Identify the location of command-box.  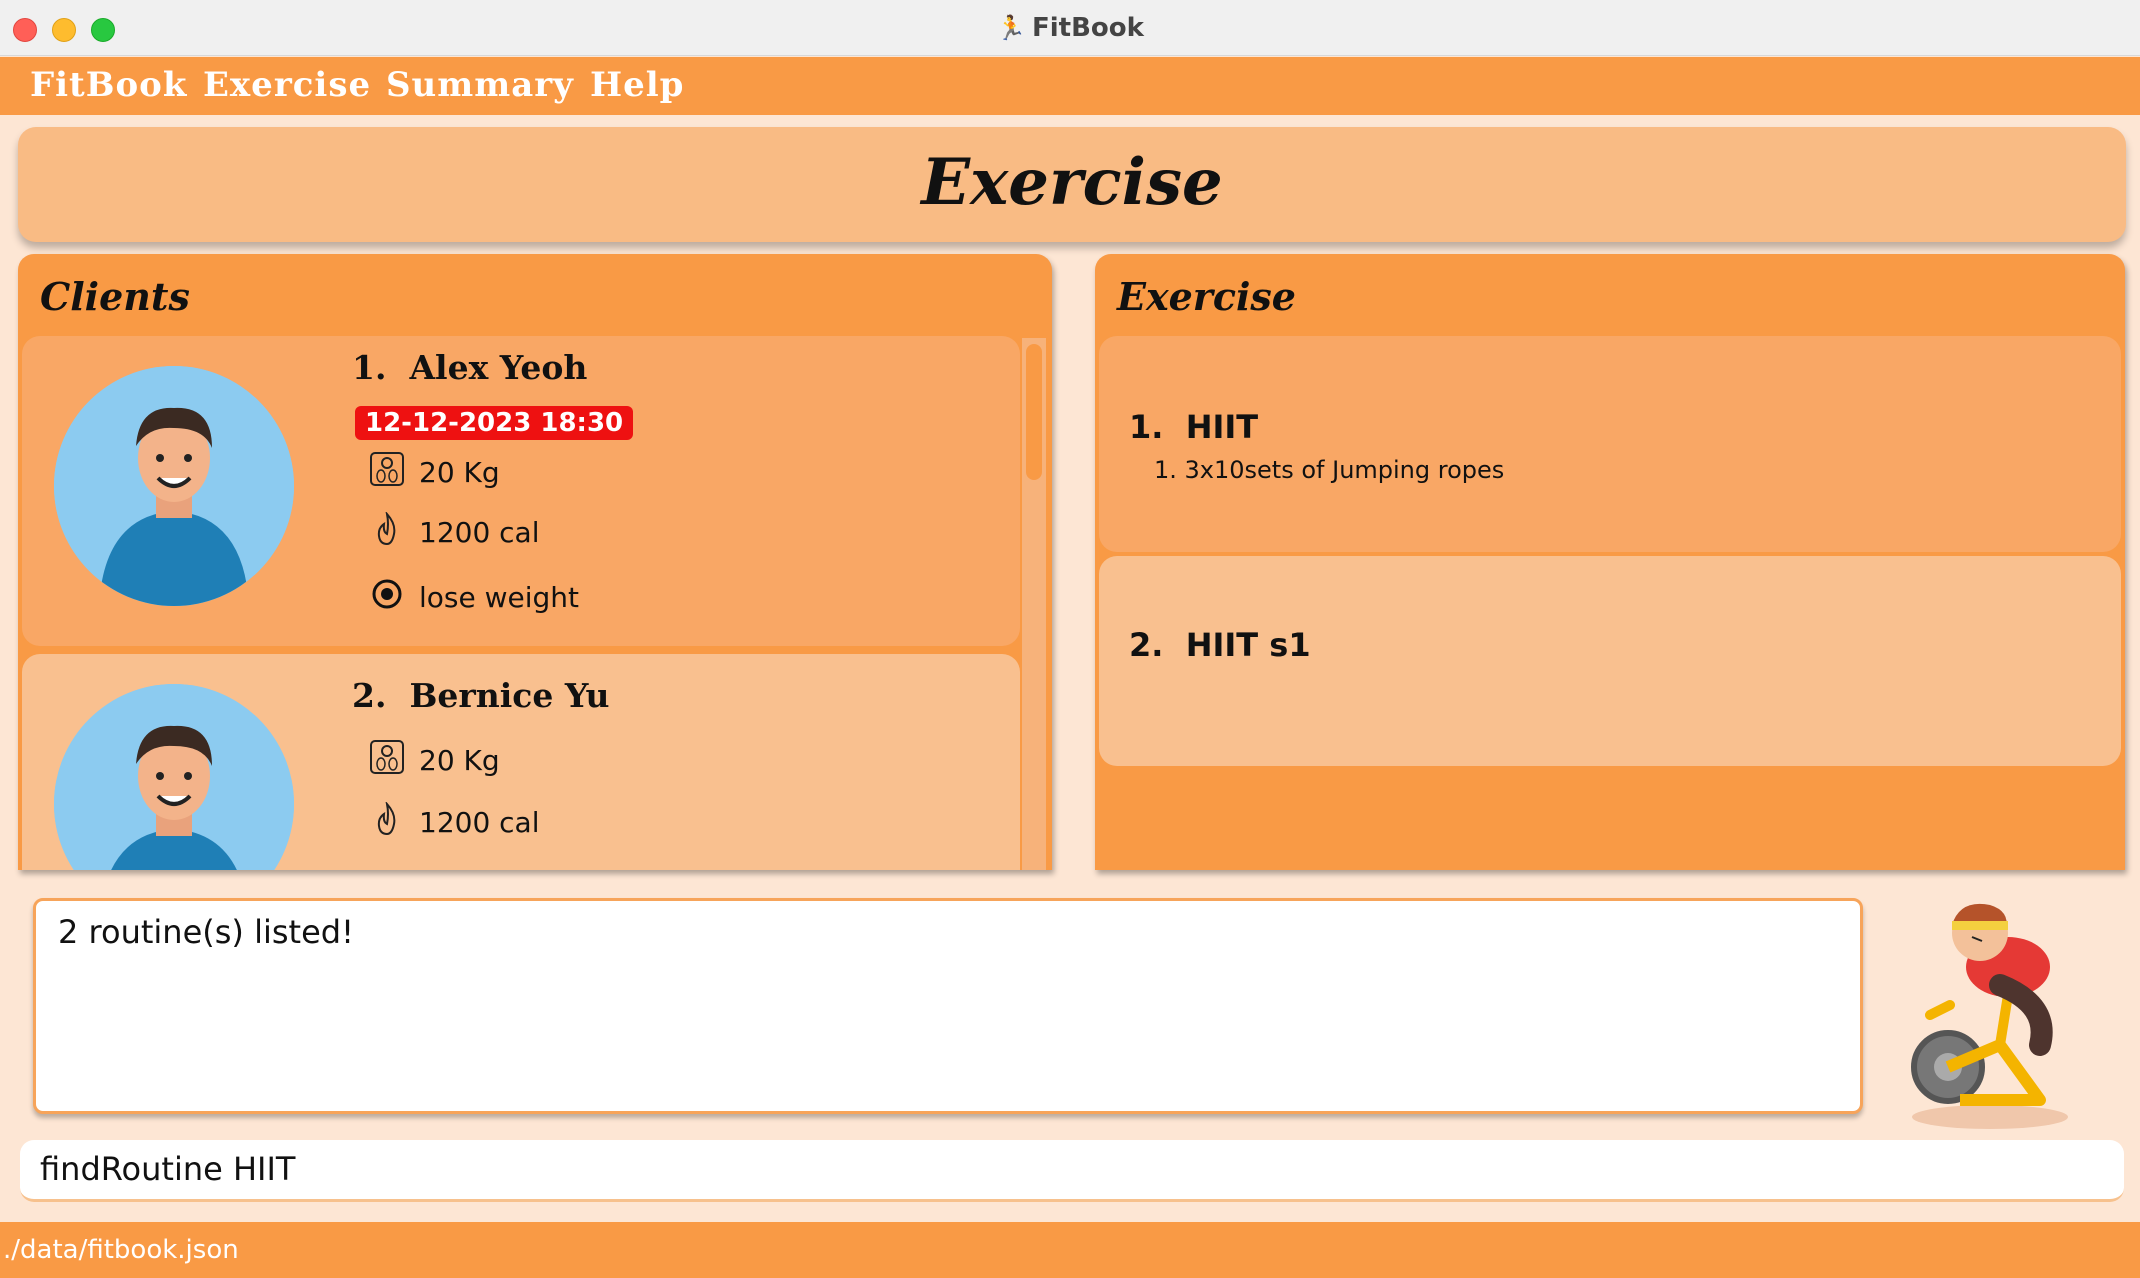
(1072, 1171).